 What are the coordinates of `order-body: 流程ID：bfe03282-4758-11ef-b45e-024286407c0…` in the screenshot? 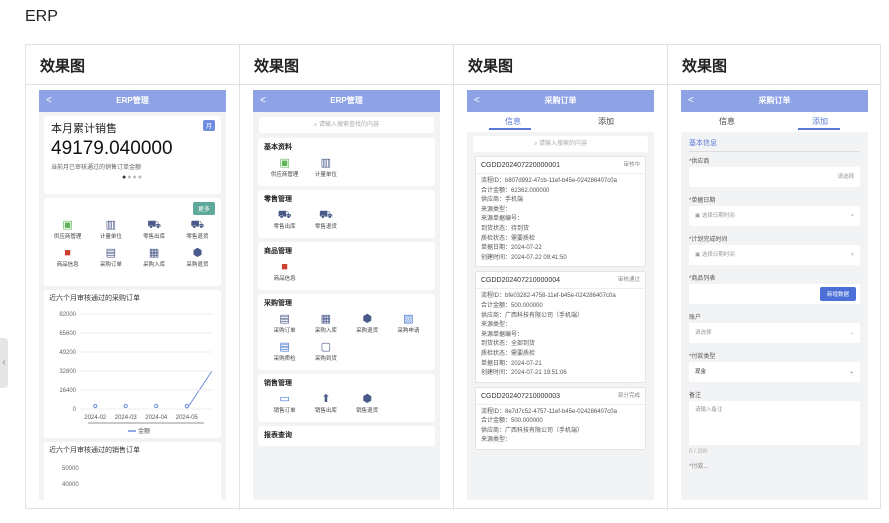 It's located at (560, 335).